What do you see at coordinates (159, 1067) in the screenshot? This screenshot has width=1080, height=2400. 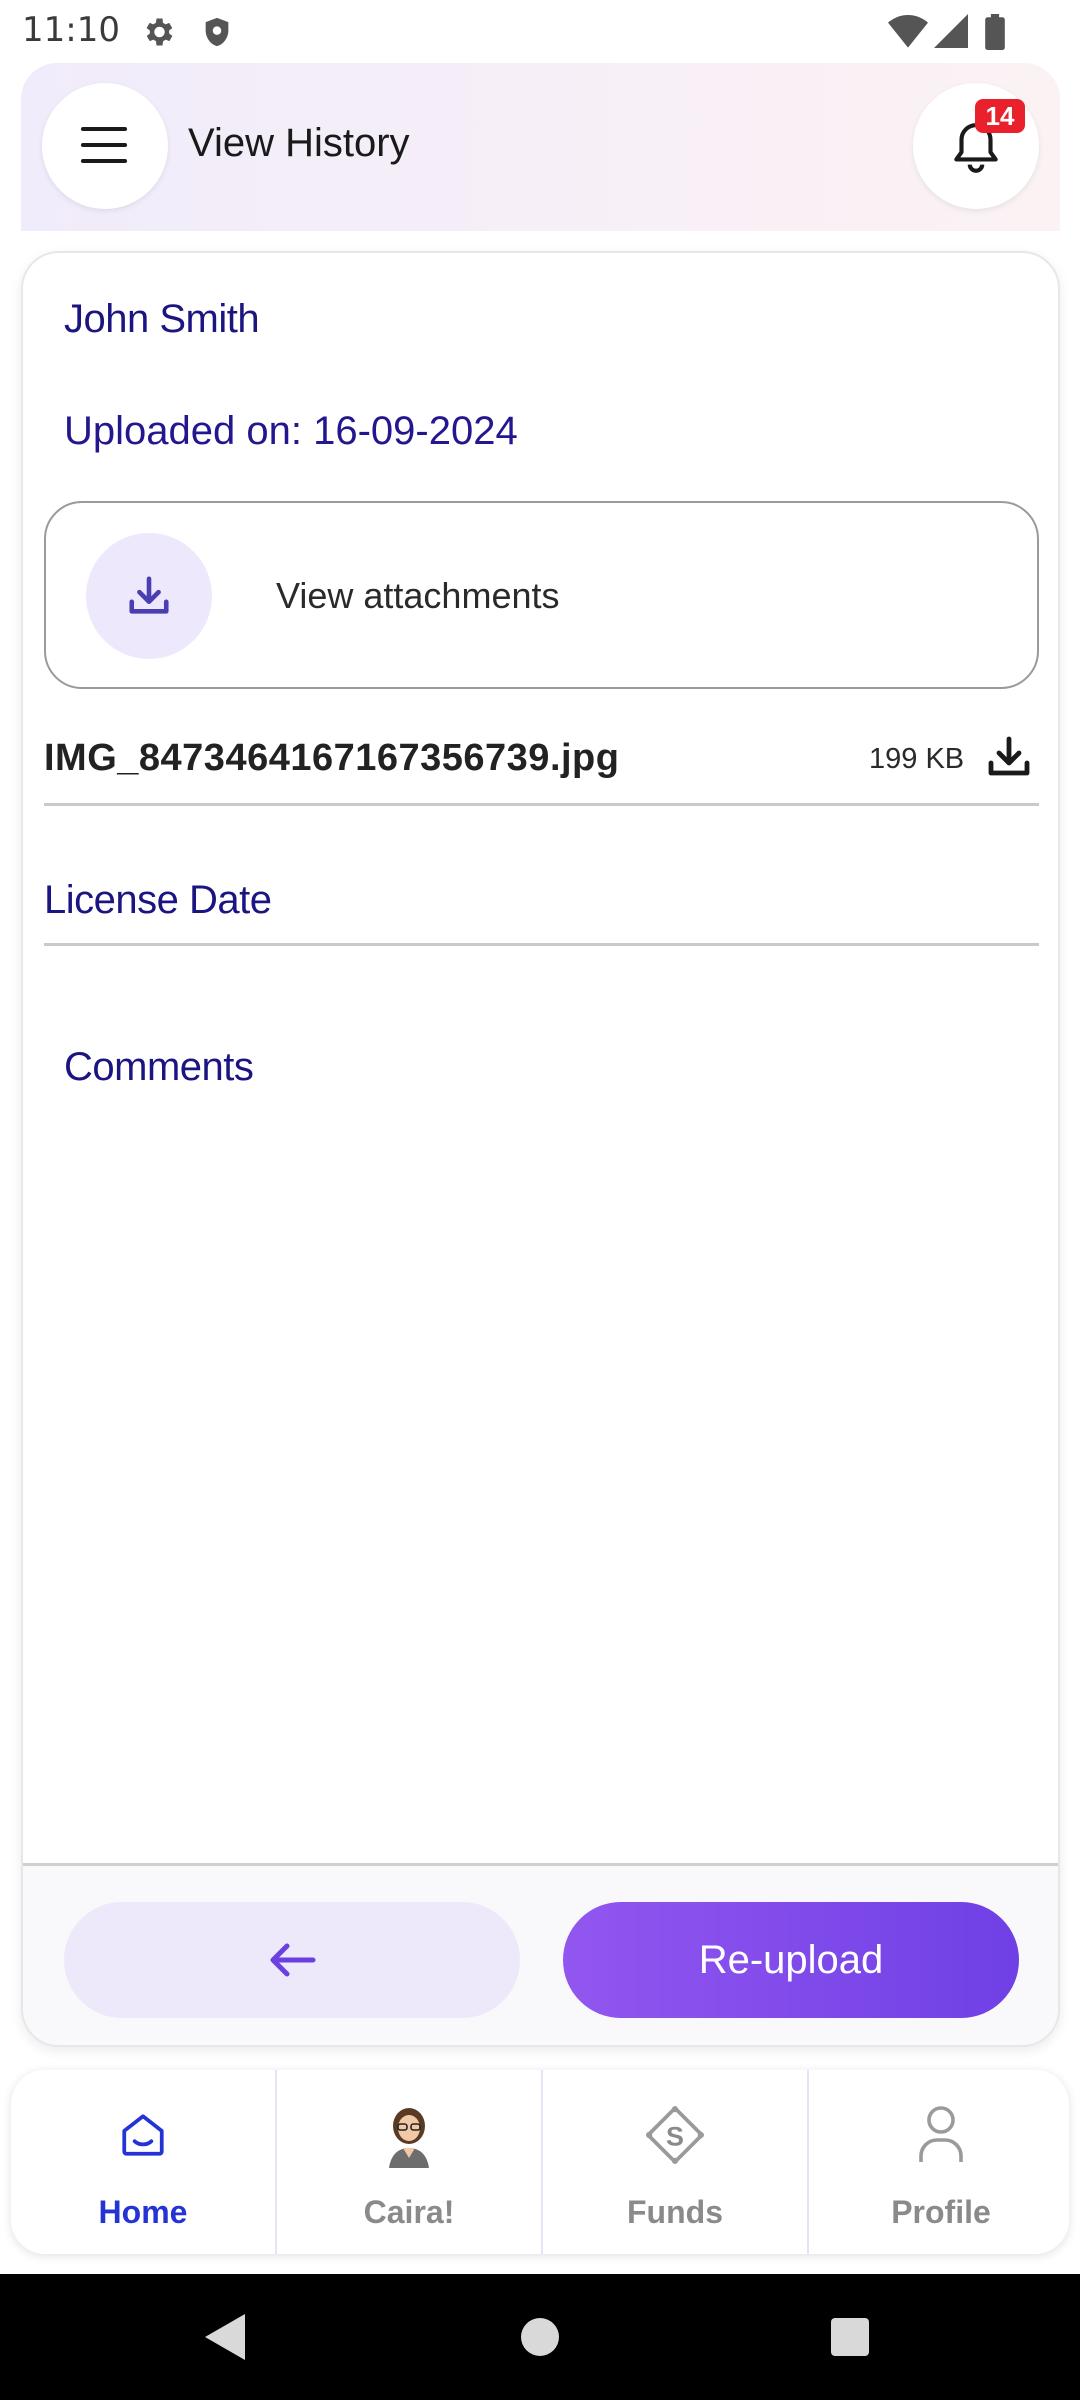 I see `comments-label: Comments` at bounding box center [159, 1067].